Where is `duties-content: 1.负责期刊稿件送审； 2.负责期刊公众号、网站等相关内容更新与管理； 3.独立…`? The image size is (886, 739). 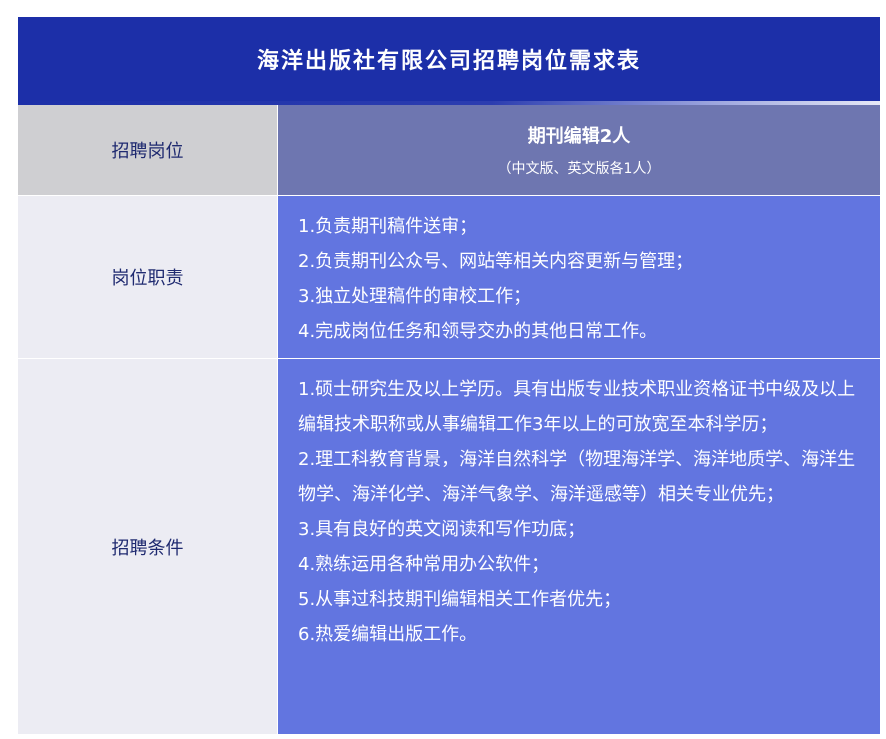
duties-content: 1.负责期刊稿件送审； 2.负责期刊公众号、网站等相关内容更新与管理； 3.独立… is located at coordinates (579, 277).